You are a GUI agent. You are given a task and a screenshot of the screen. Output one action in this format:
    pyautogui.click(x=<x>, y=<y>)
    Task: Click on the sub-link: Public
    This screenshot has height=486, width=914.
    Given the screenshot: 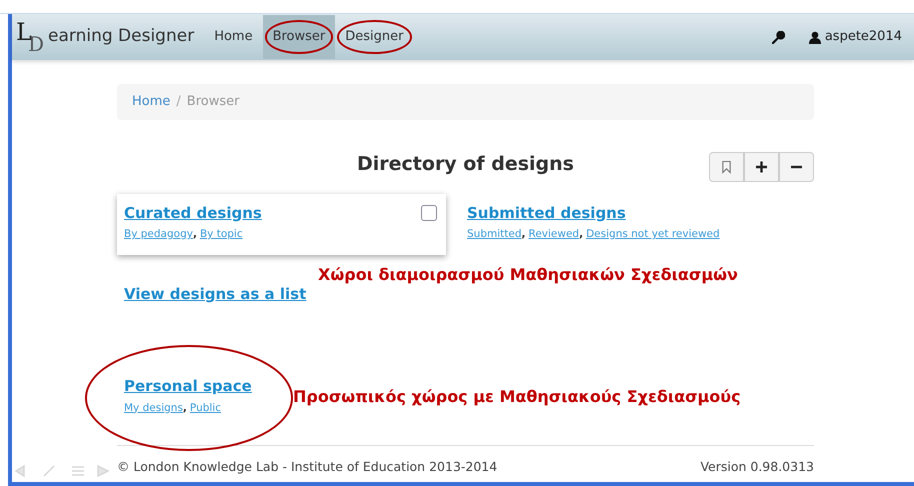 What is the action you would take?
    pyautogui.click(x=205, y=408)
    